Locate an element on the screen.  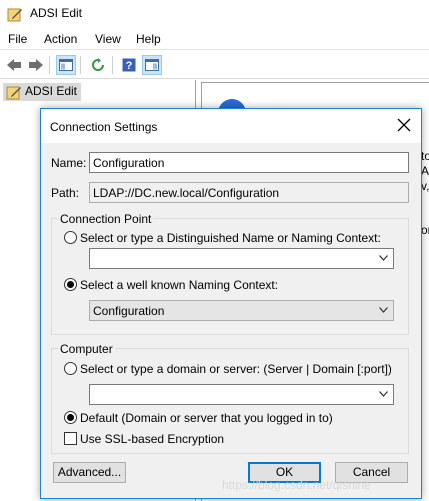
help-icon: ? is located at coordinates (129, 65).